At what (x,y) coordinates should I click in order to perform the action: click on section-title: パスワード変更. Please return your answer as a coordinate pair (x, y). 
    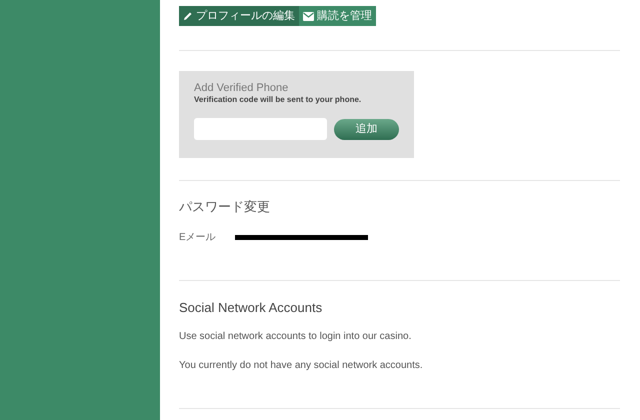
    Looking at the image, I should click on (225, 207).